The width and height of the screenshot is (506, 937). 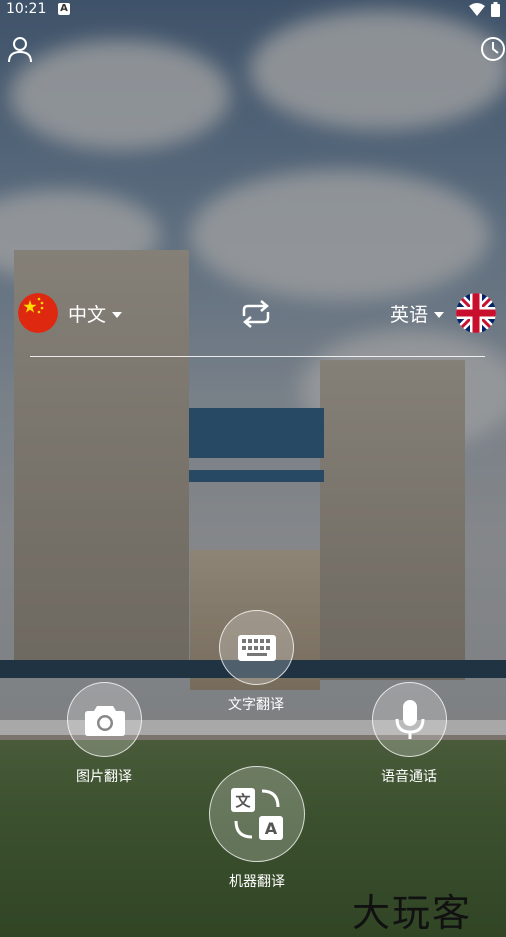 I want to click on photo-translate-button, so click(x=104, y=719).